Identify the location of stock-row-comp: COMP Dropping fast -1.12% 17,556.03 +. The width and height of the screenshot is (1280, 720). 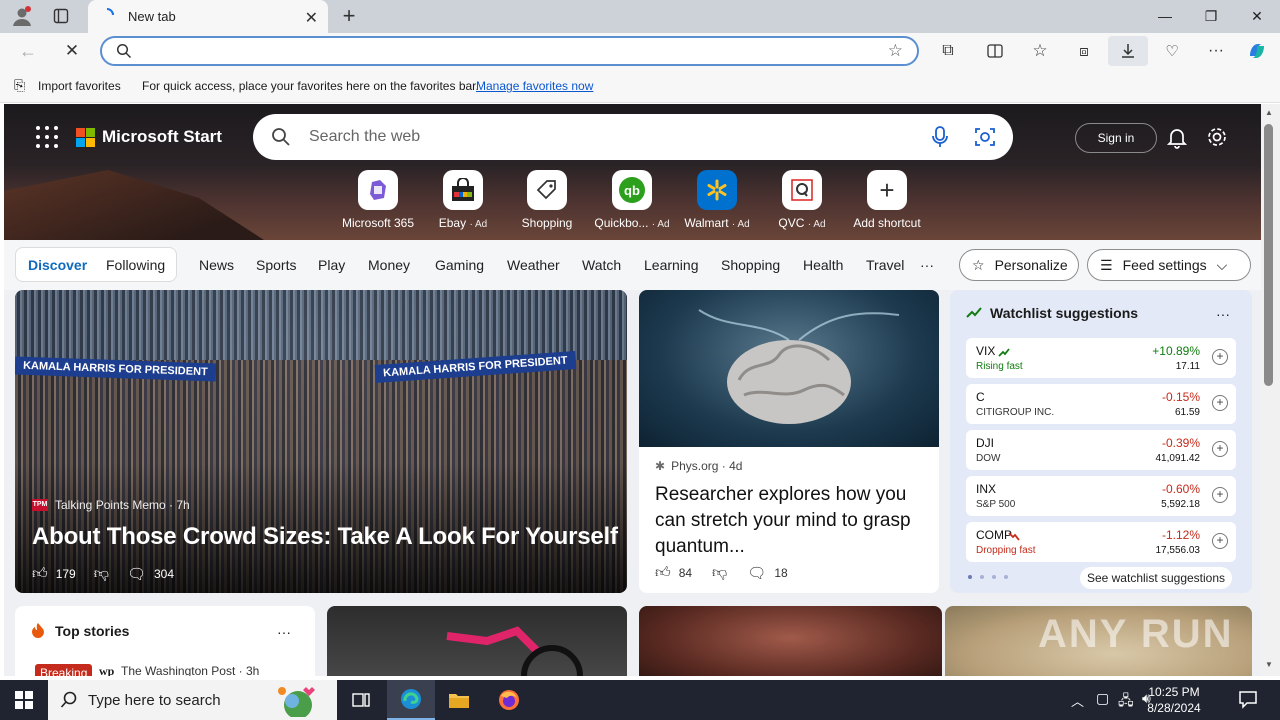
(1101, 542).